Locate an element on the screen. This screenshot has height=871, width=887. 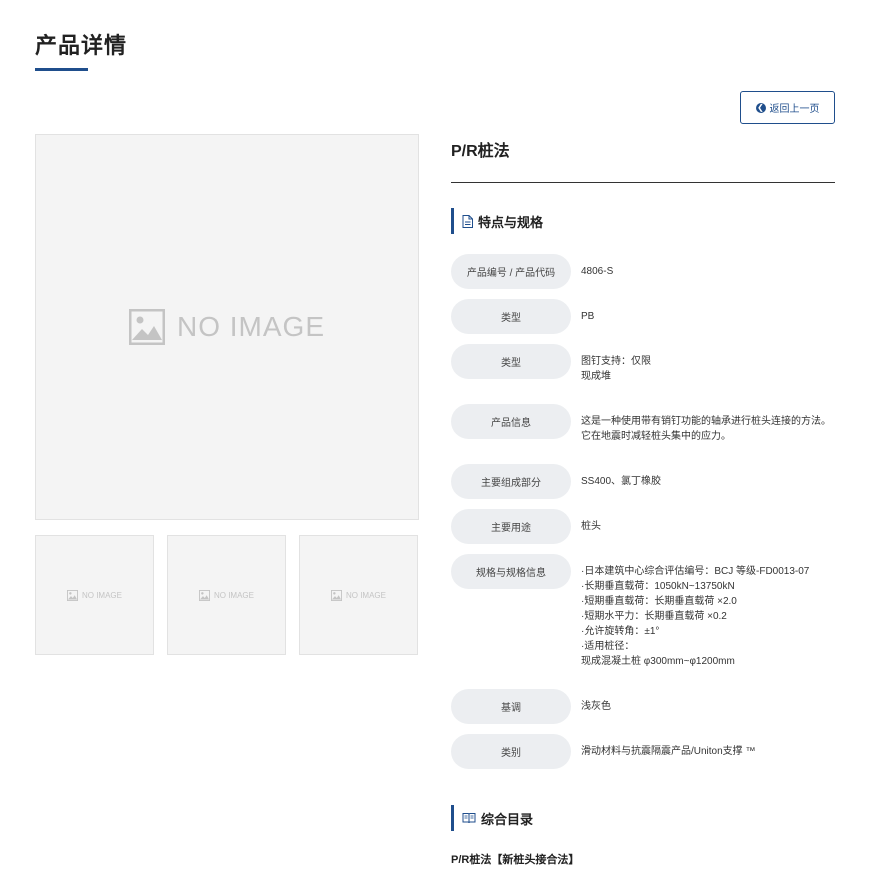
back-button: ❮ 返回上一页 is located at coordinates (787, 107).